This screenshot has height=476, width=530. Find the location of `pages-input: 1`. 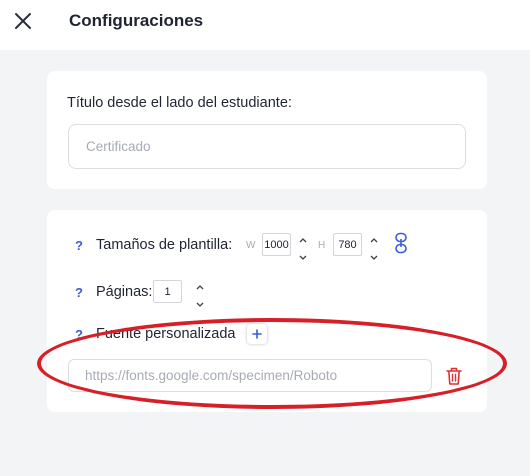

pages-input: 1 is located at coordinates (167, 291).